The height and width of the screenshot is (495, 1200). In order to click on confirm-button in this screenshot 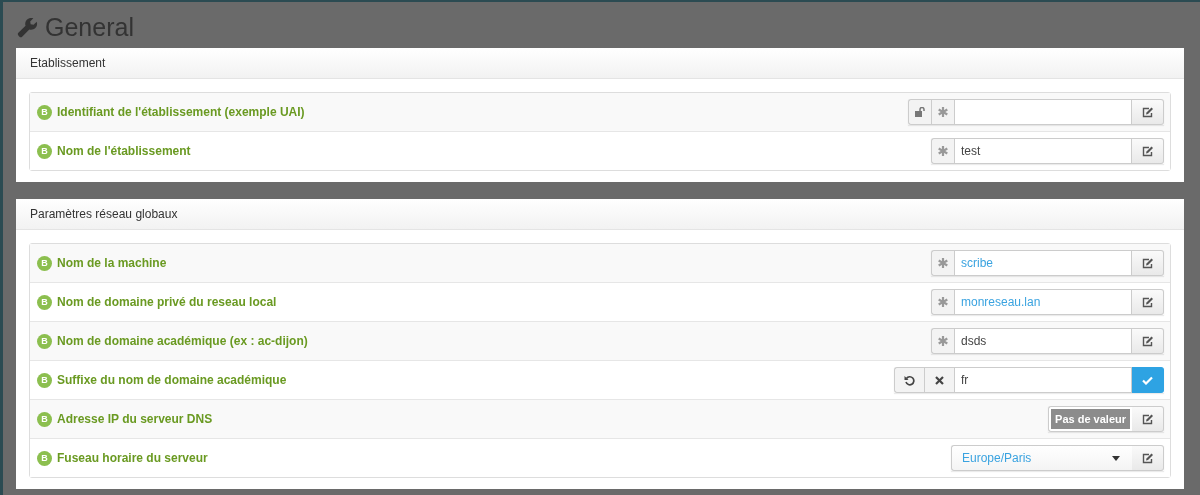, I will do `click(1148, 380)`.